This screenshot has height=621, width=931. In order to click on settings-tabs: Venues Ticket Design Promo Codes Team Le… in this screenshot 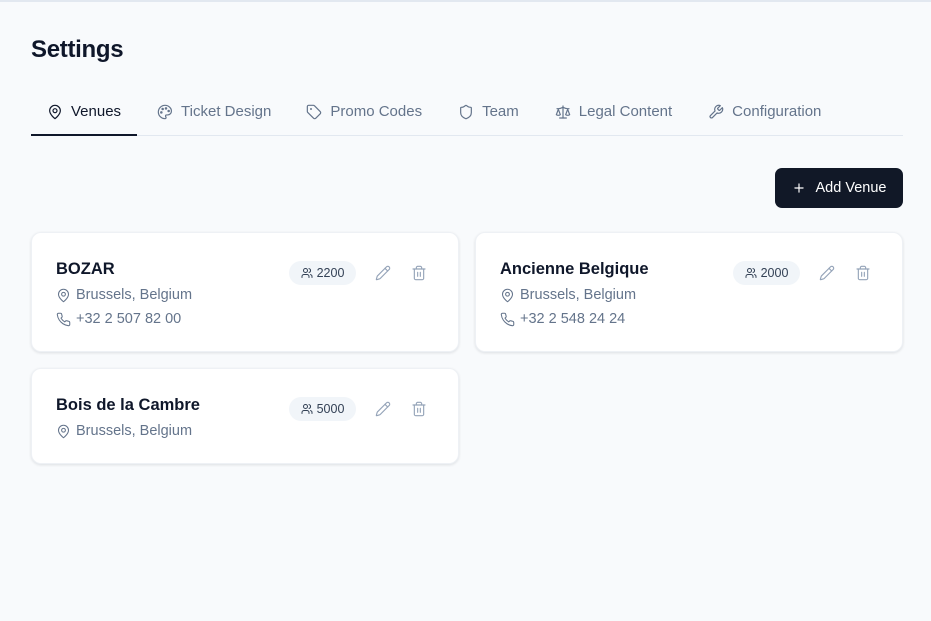, I will do `click(467, 112)`.